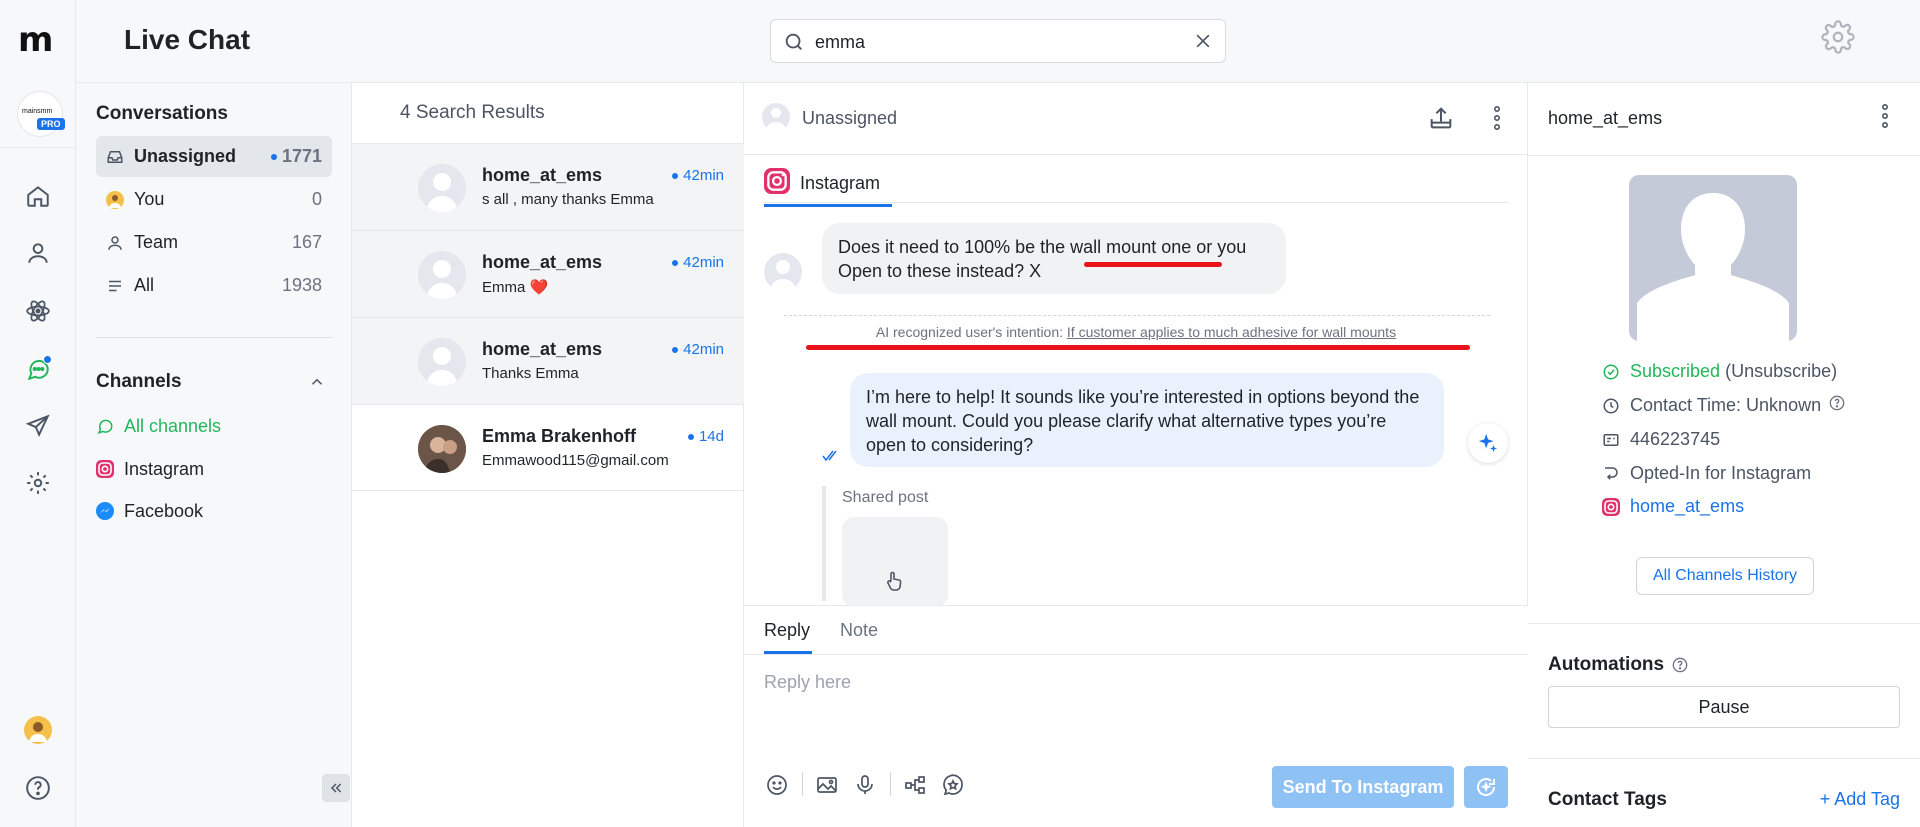  What do you see at coordinates (915, 785) in the screenshot?
I see `flow-icon` at bounding box center [915, 785].